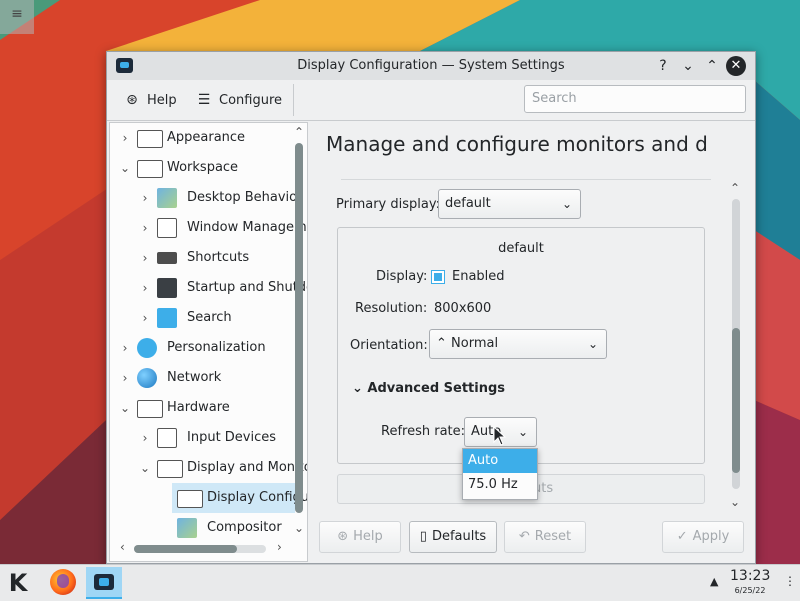  What do you see at coordinates (202, 348) in the screenshot?
I see `sidebar-item-personalization: › Personalization` at bounding box center [202, 348].